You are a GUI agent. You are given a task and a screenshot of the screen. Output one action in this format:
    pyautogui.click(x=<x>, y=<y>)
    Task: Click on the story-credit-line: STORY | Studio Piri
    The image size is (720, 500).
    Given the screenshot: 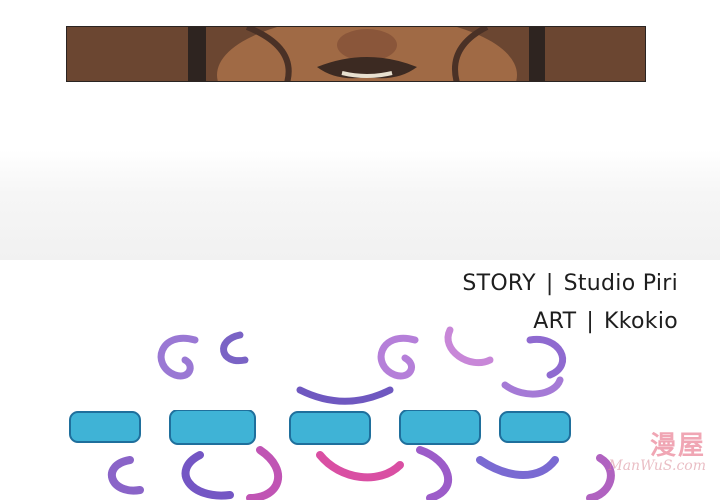 What is the action you would take?
    pyautogui.click(x=570, y=284)
    